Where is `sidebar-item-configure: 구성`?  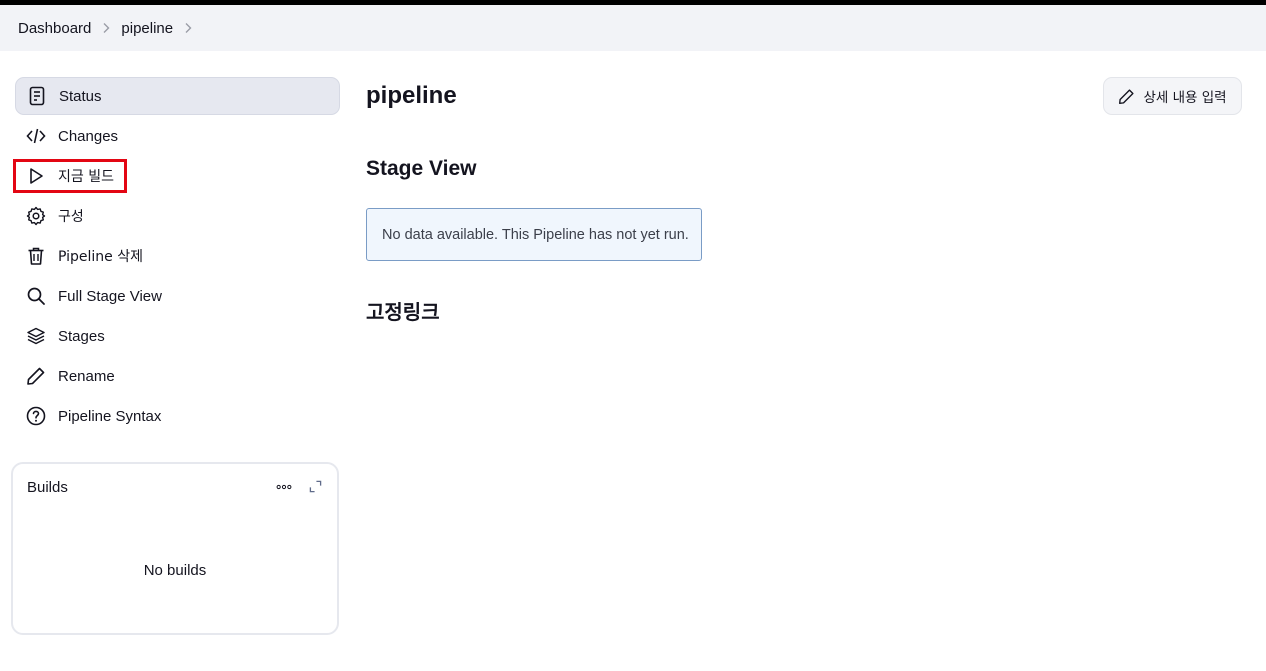 sidebar-item-configure: 구성 is located at coordinates (177, 216).